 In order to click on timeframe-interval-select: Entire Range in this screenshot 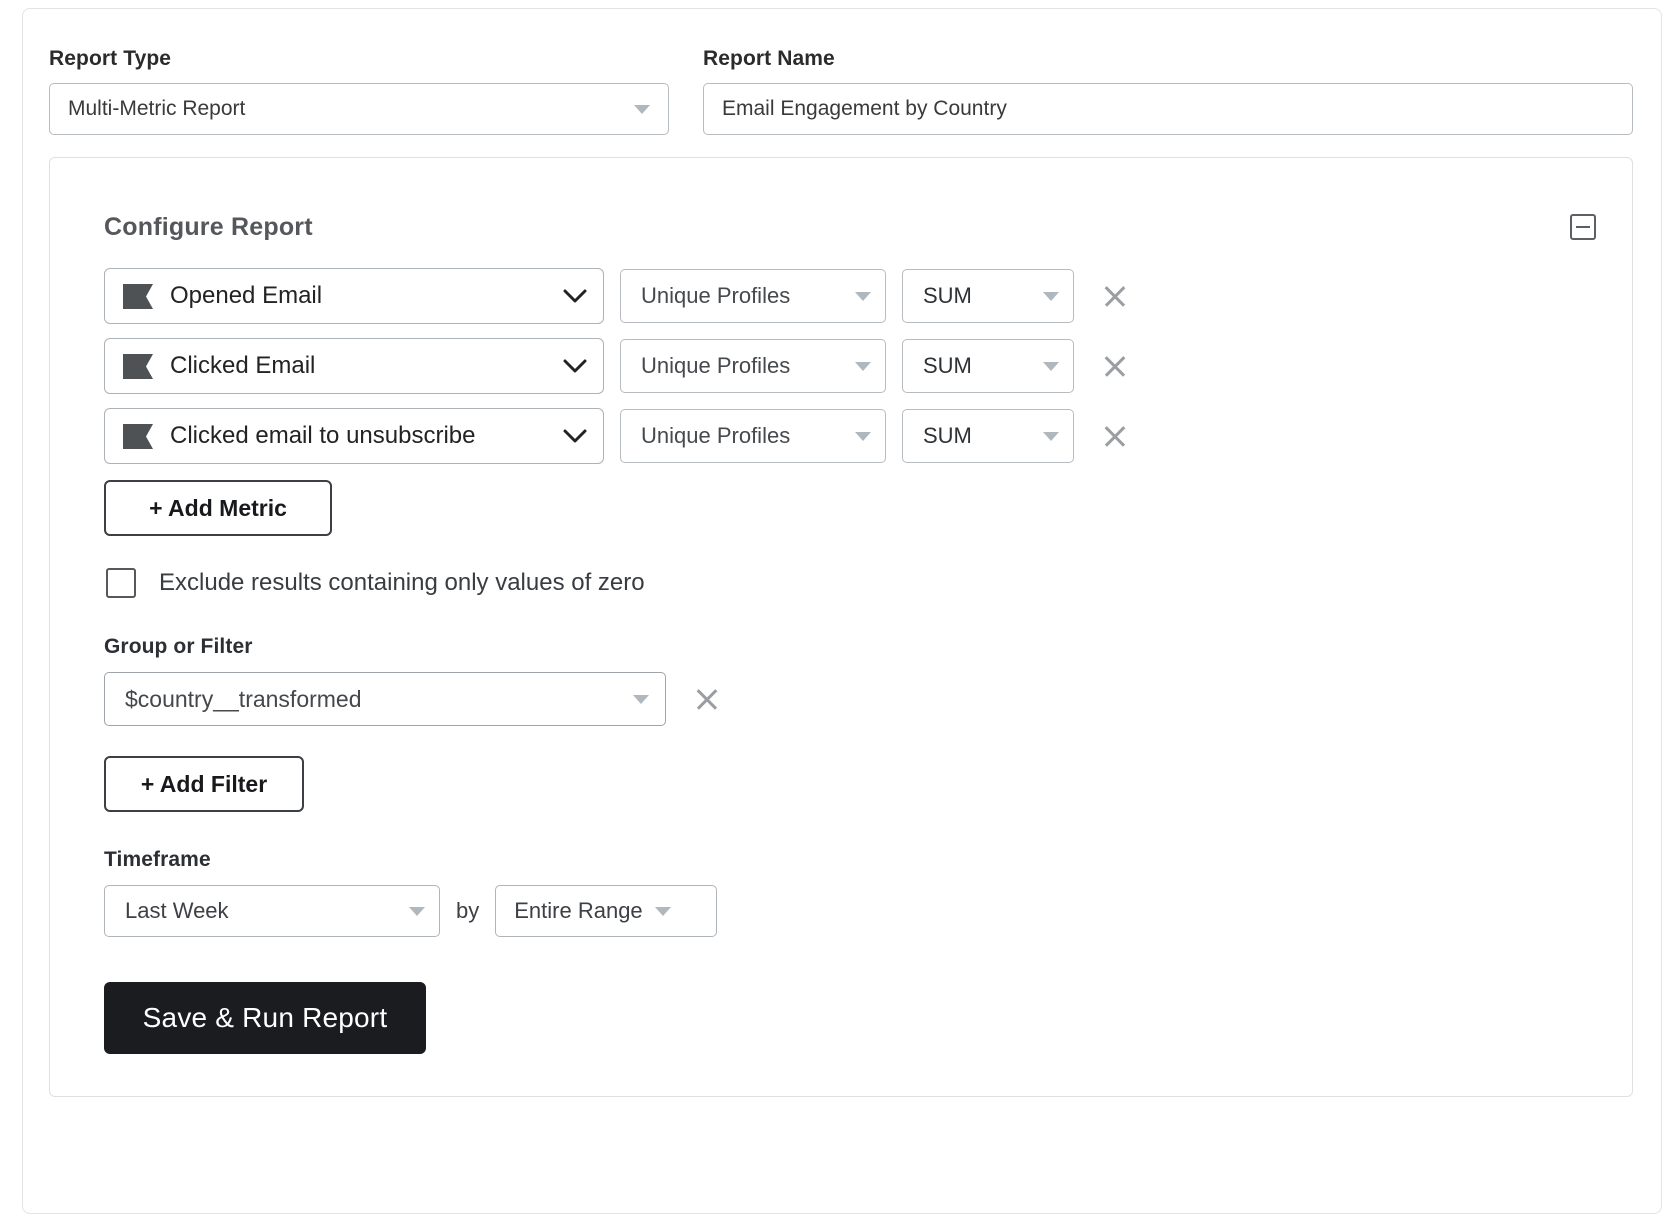, I will do `click(606, 911)`.